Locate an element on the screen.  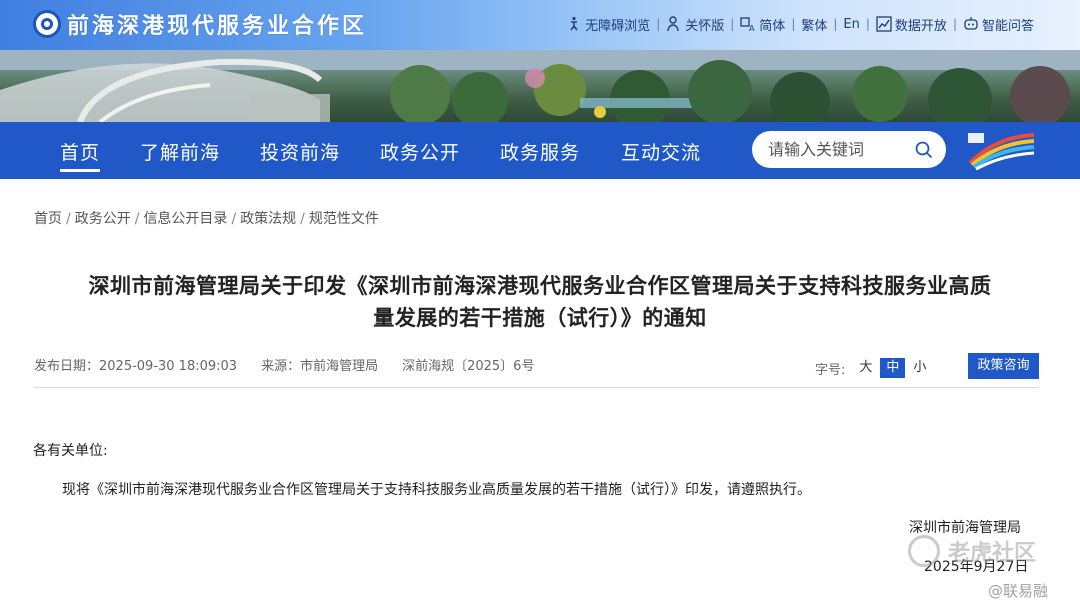
meta-divider is located at coordinates (536, 387).